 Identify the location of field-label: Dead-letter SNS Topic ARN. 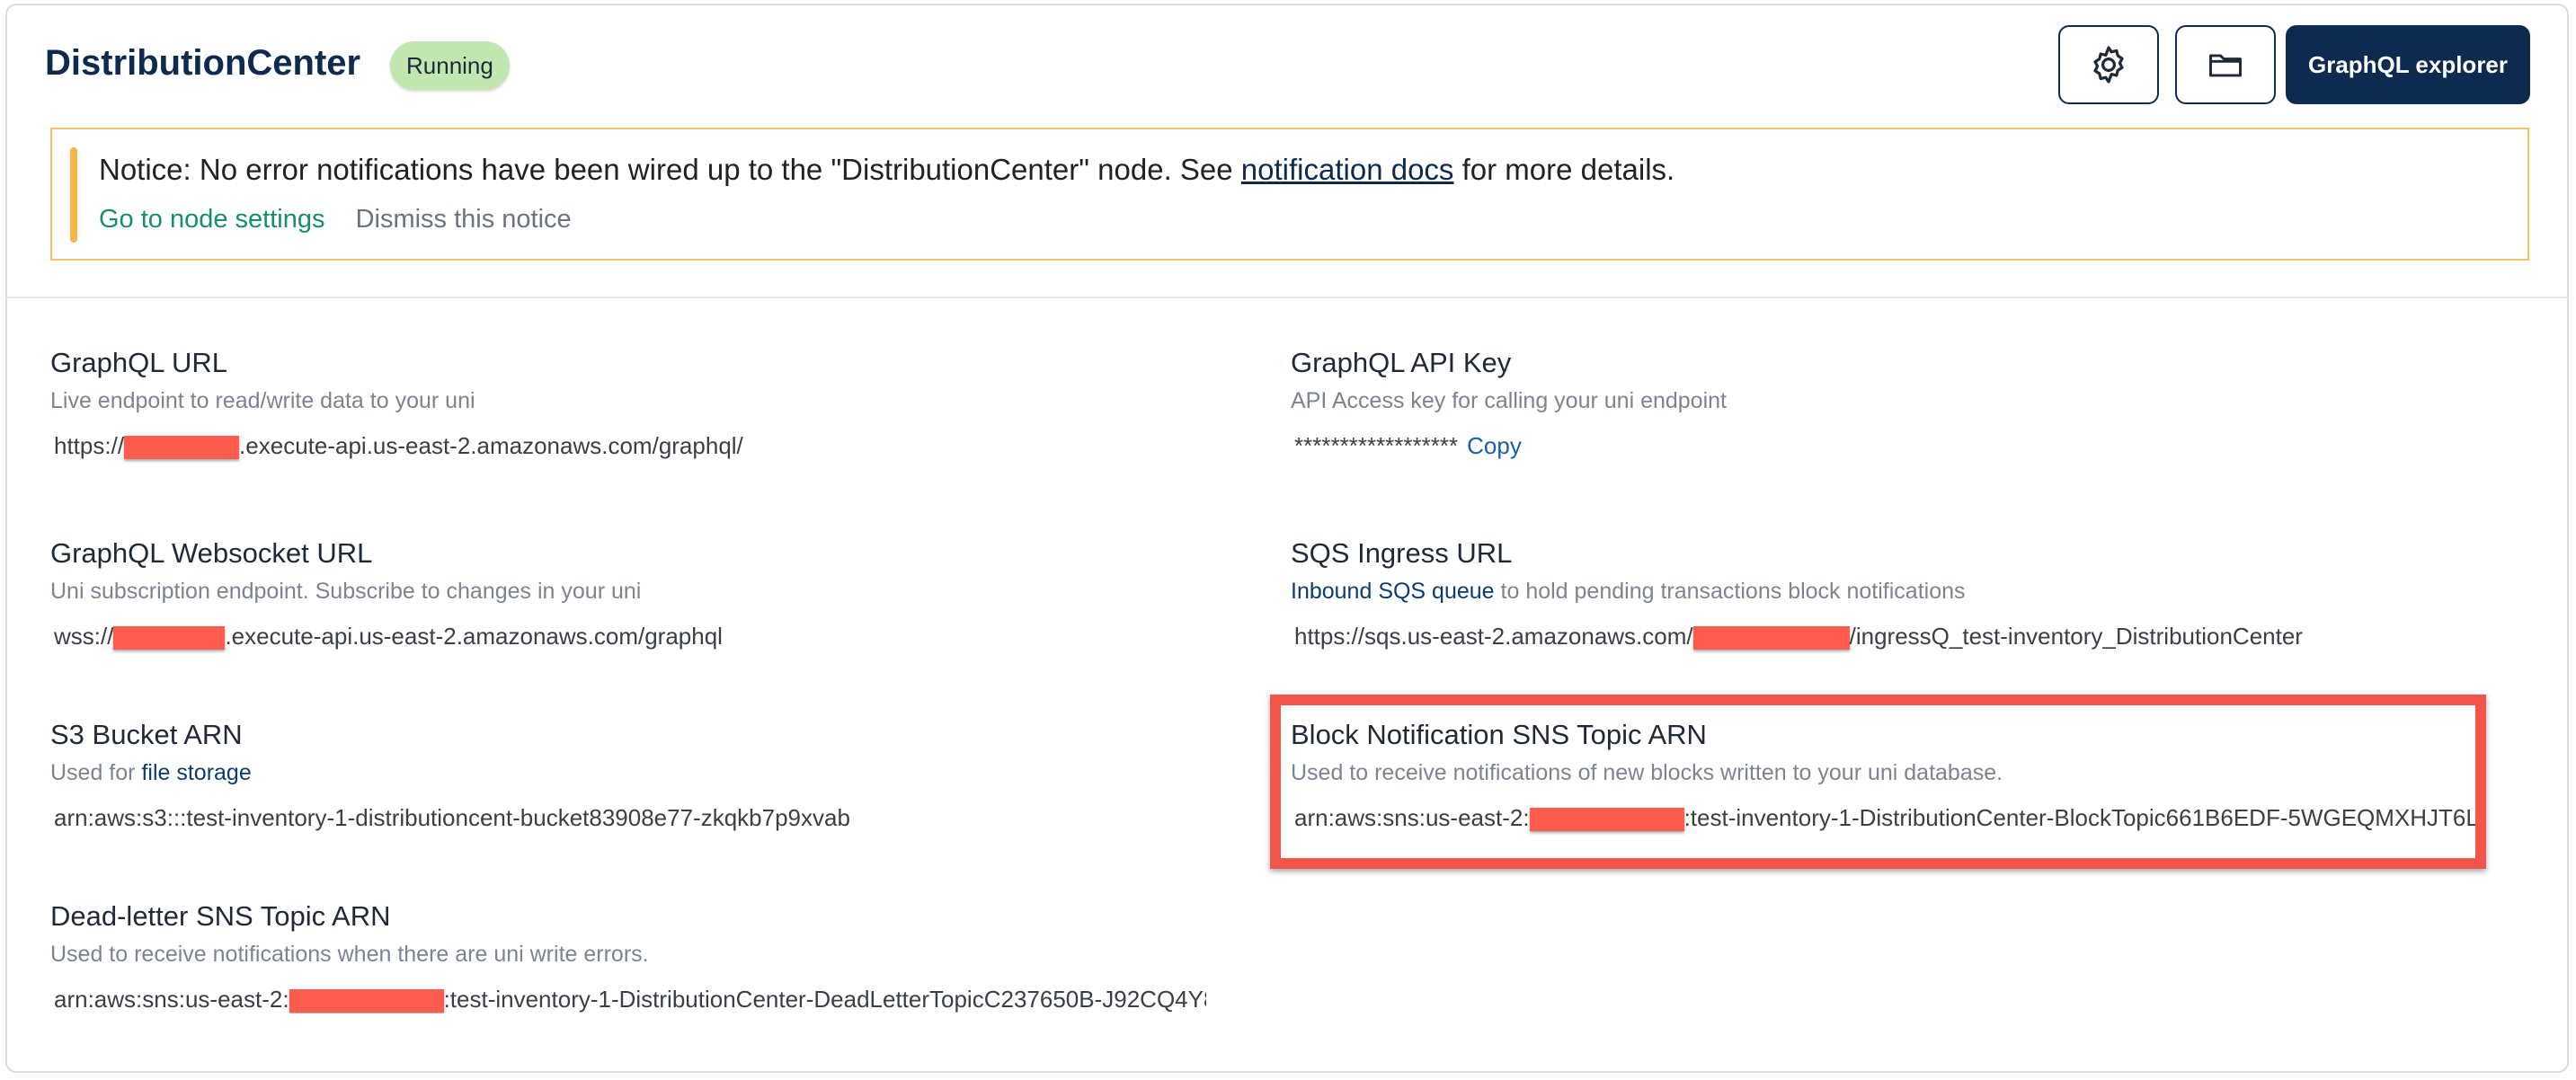
(220, 916).